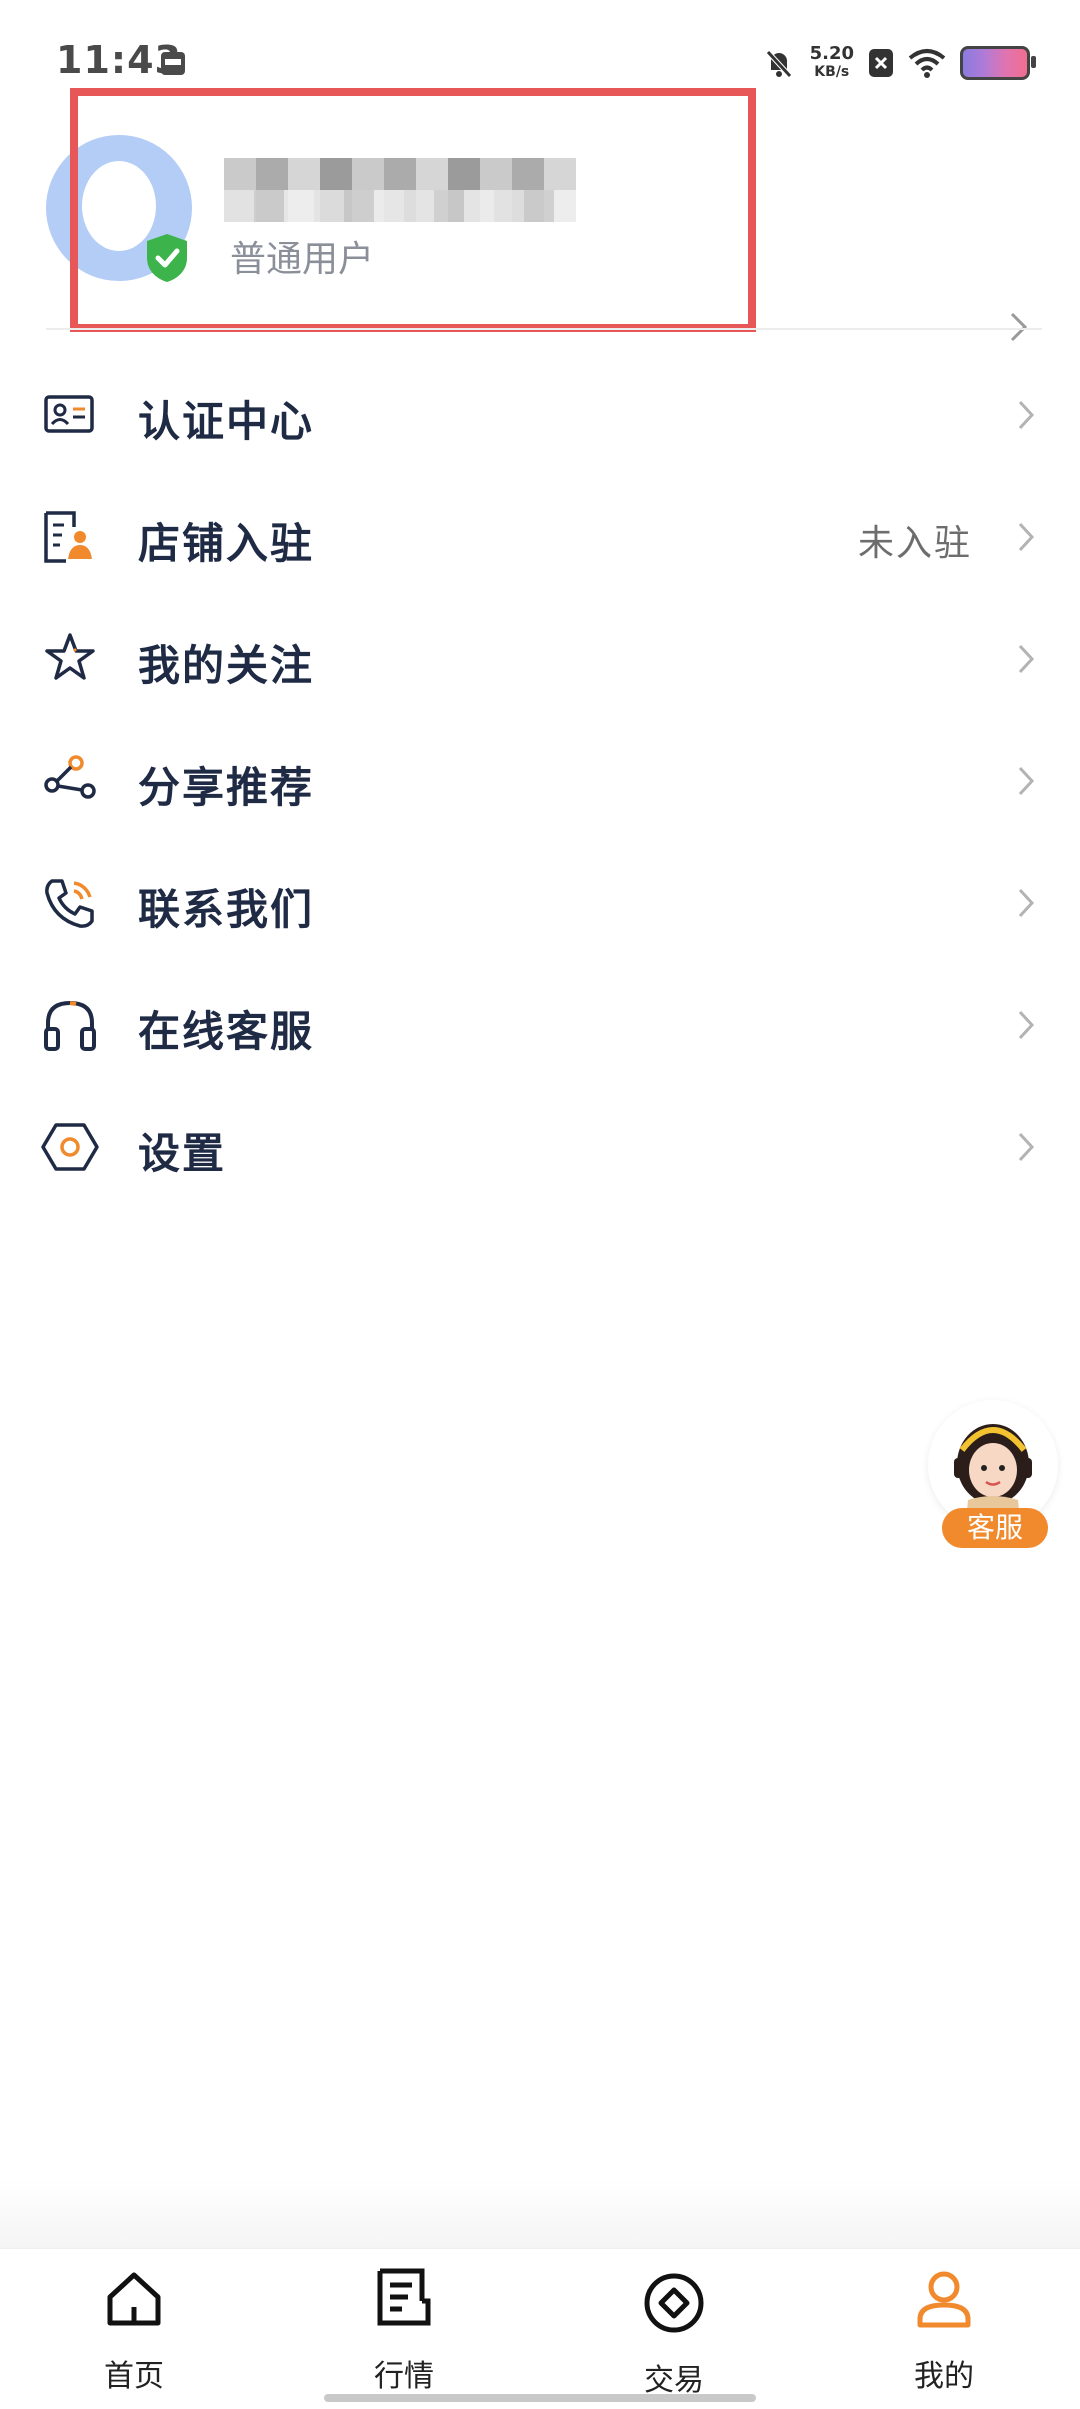 The width and height of the screenshot is (1080, 2409). Describe the element at coordinates (134, 2376) in the screenshot. I see `tab-label: 首页` at that location.